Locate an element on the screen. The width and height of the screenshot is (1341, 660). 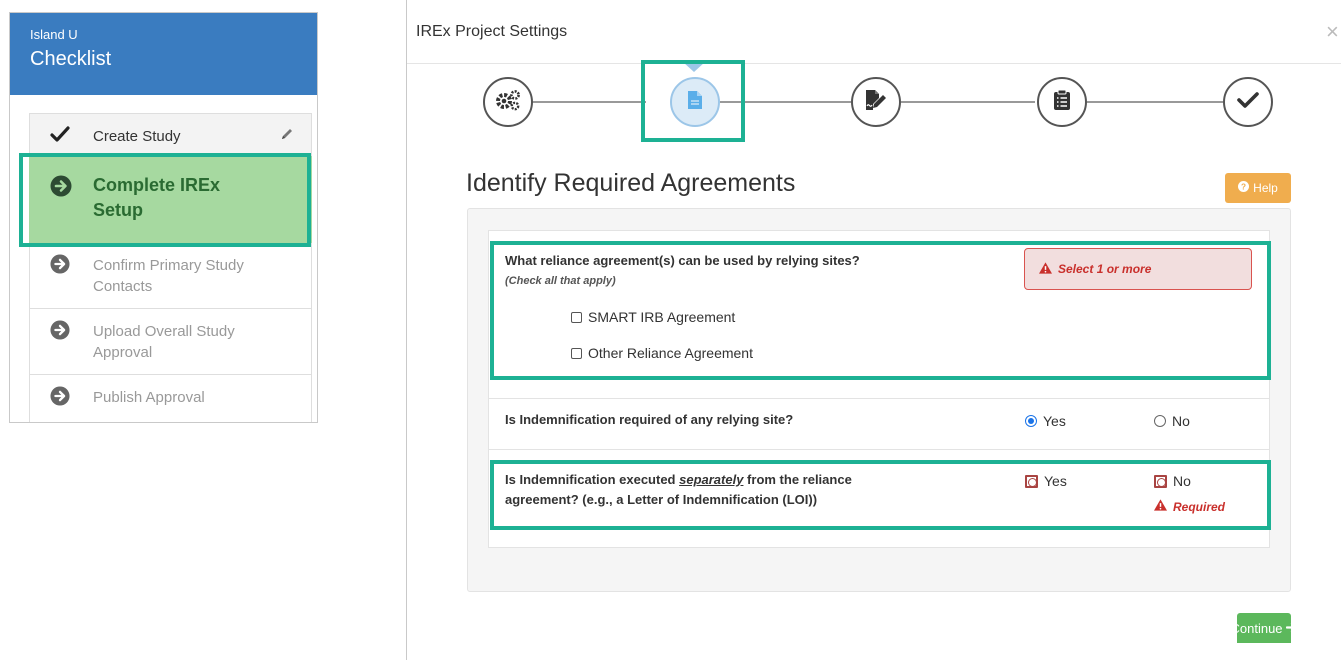
modal-title: IREx Project Settings is located at coordinates (492, 31).